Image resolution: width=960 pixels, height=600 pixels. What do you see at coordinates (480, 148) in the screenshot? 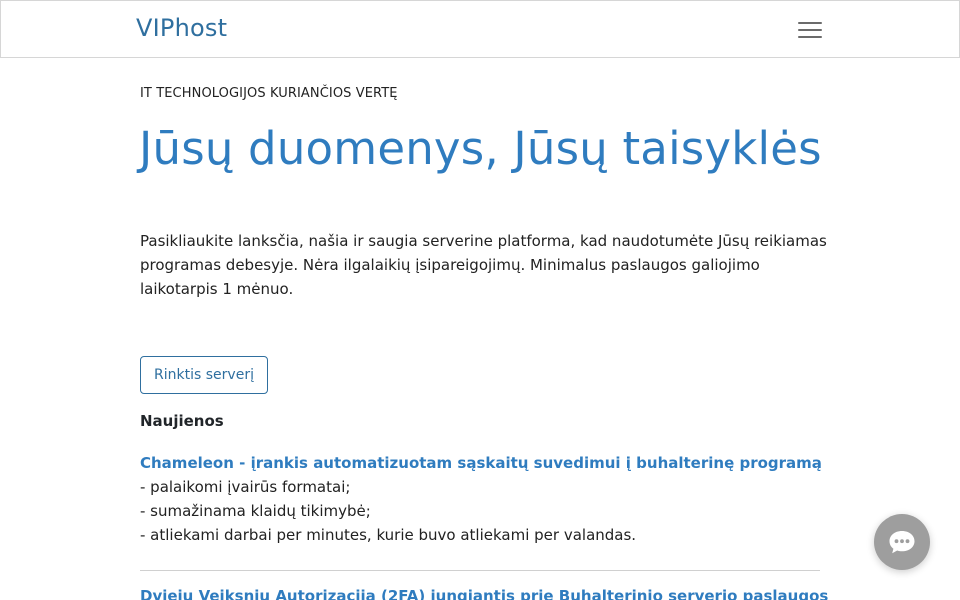
I see `hero-title: Jūsų duomenys, Jūsų taisyklės` at bounding box center [480, 148].